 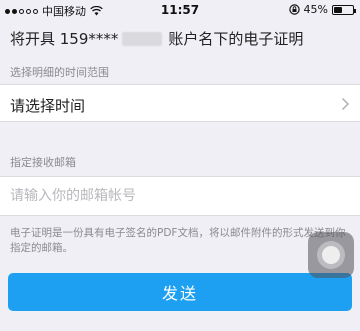 What do you see at coordinates (48, 106) in the screenshot?
I see `time-picker-value: 请选择时间` at bounding box center [48, 106].